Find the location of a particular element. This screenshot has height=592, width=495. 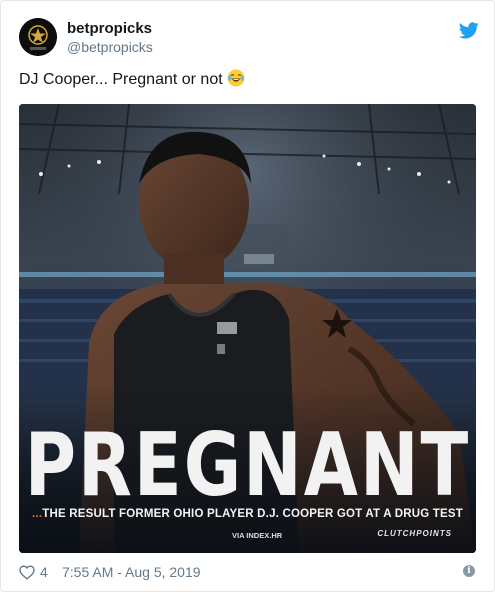

tweet-text: DJ Cooper... Pregnant or not is located at coordinates (132, 80).